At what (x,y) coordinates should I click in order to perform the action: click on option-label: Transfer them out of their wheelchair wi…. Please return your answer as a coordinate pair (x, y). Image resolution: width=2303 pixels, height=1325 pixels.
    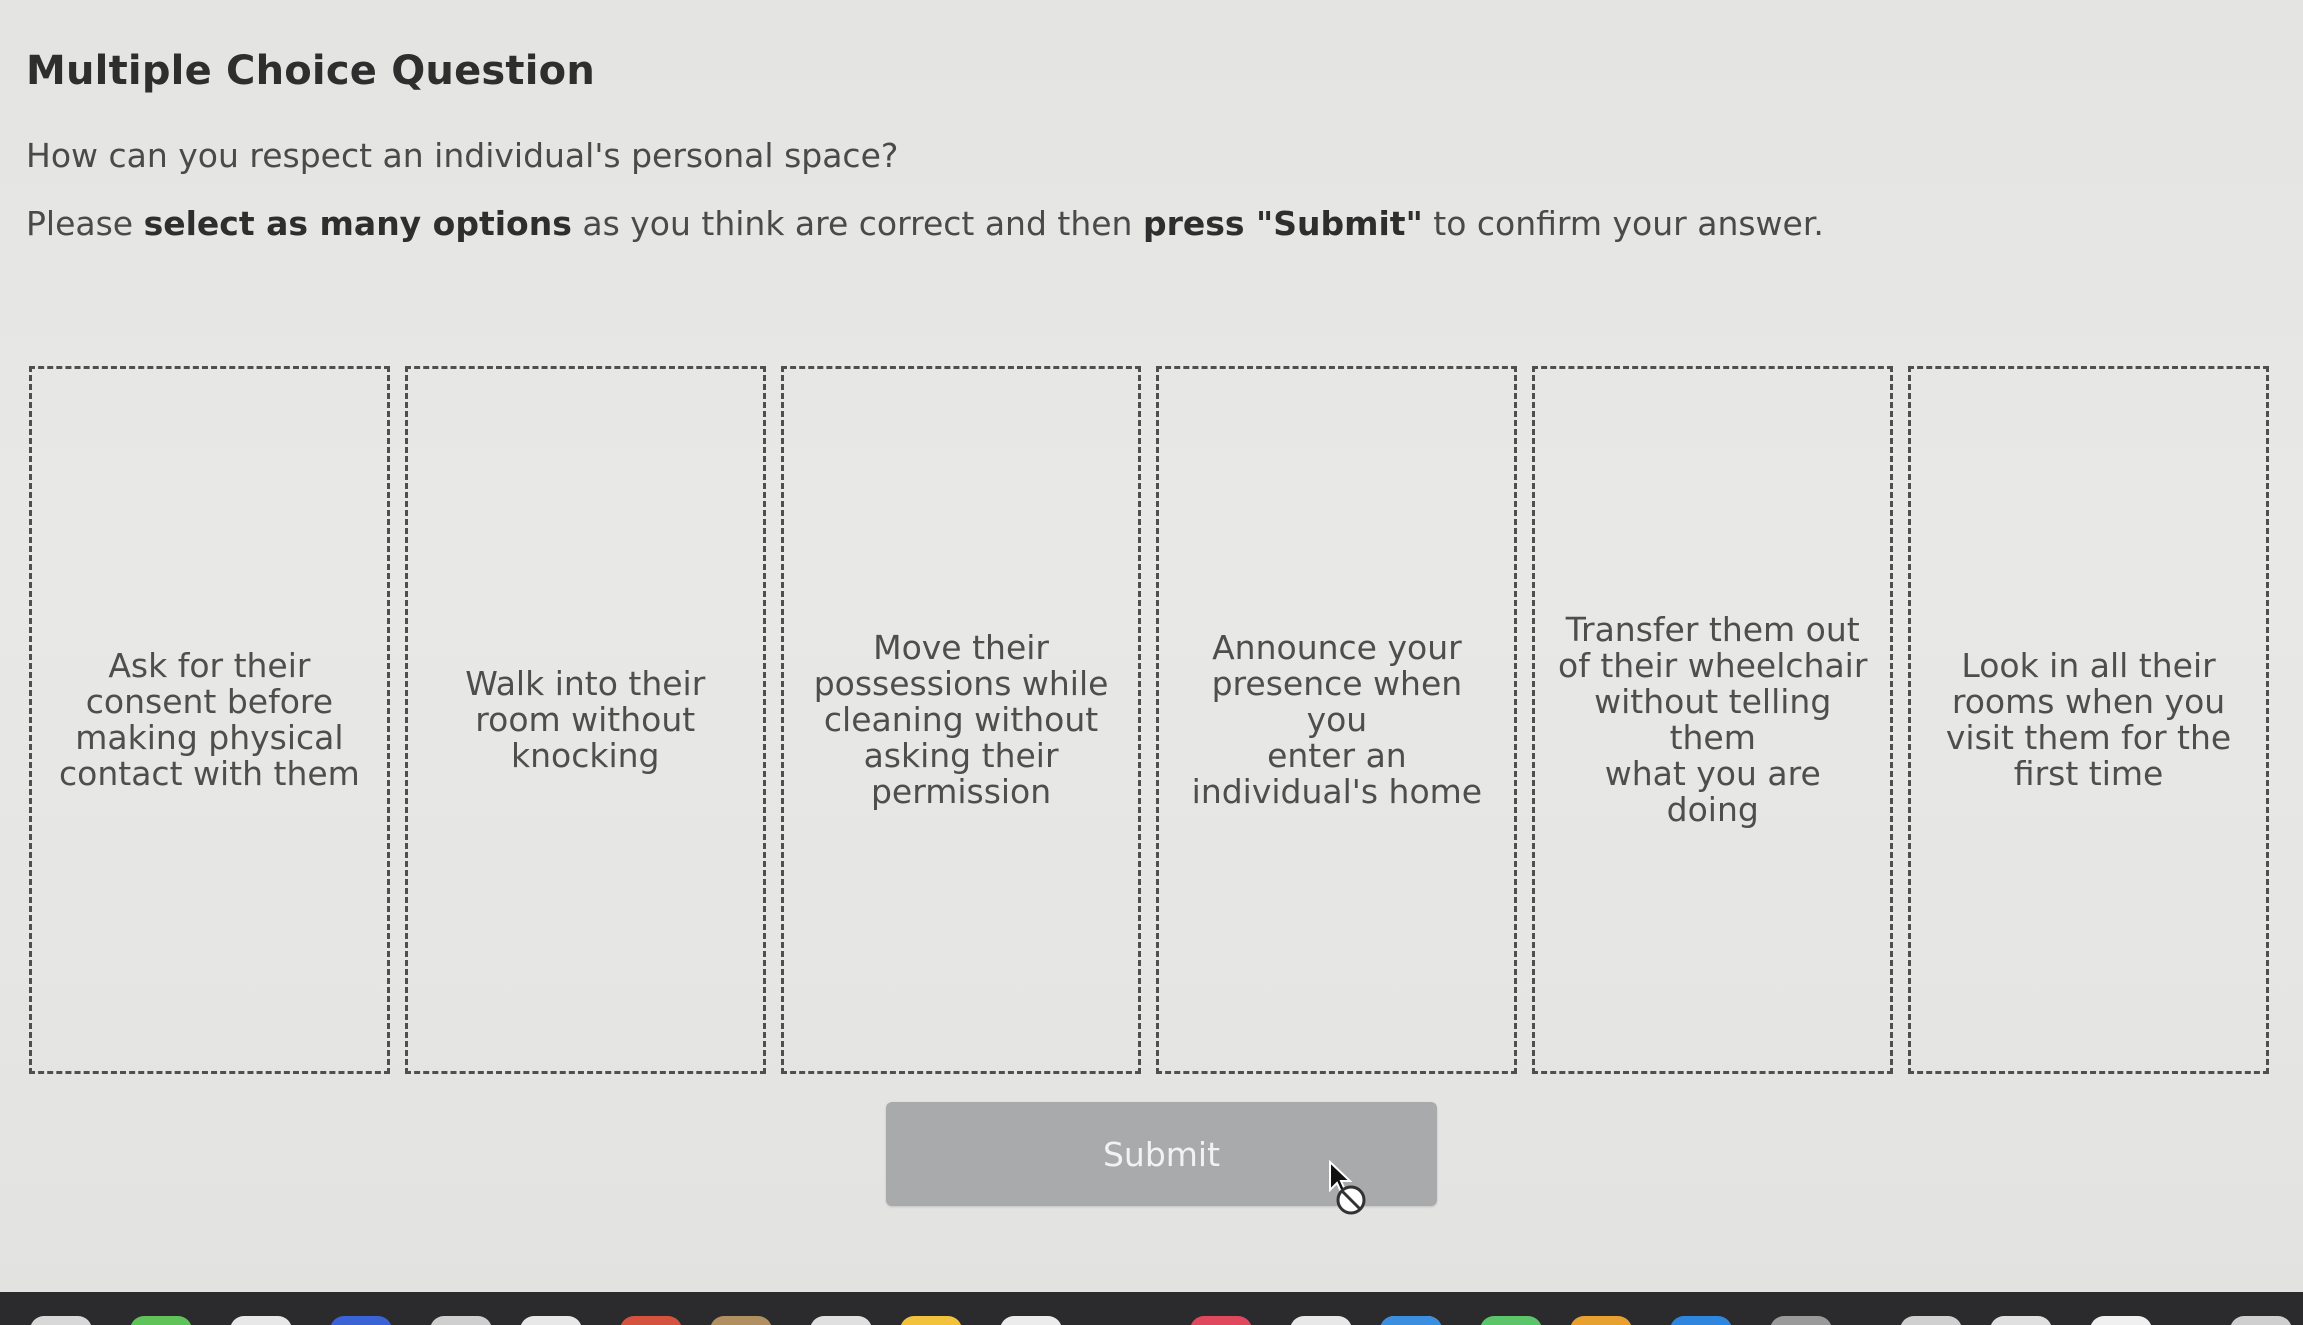
    Looking at the image, I should click on (1713, 719).